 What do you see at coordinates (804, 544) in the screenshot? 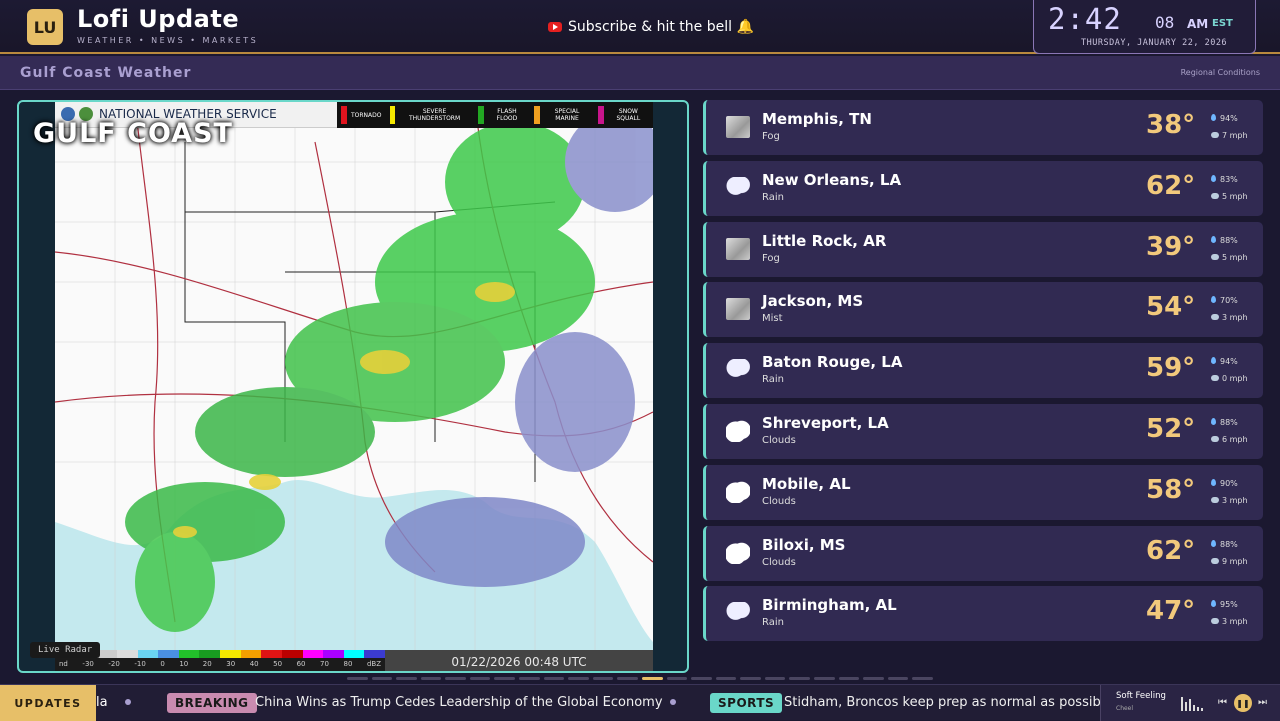
I see `city-name: Biloxi, MS` at bounding box center [804, 544].